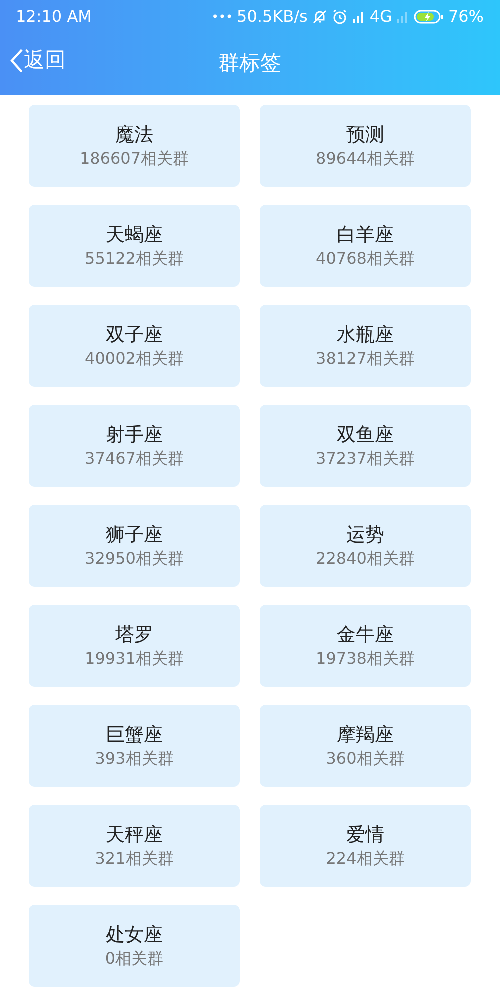  I want to click on group-count: 22840相关群, so click(365, 559).